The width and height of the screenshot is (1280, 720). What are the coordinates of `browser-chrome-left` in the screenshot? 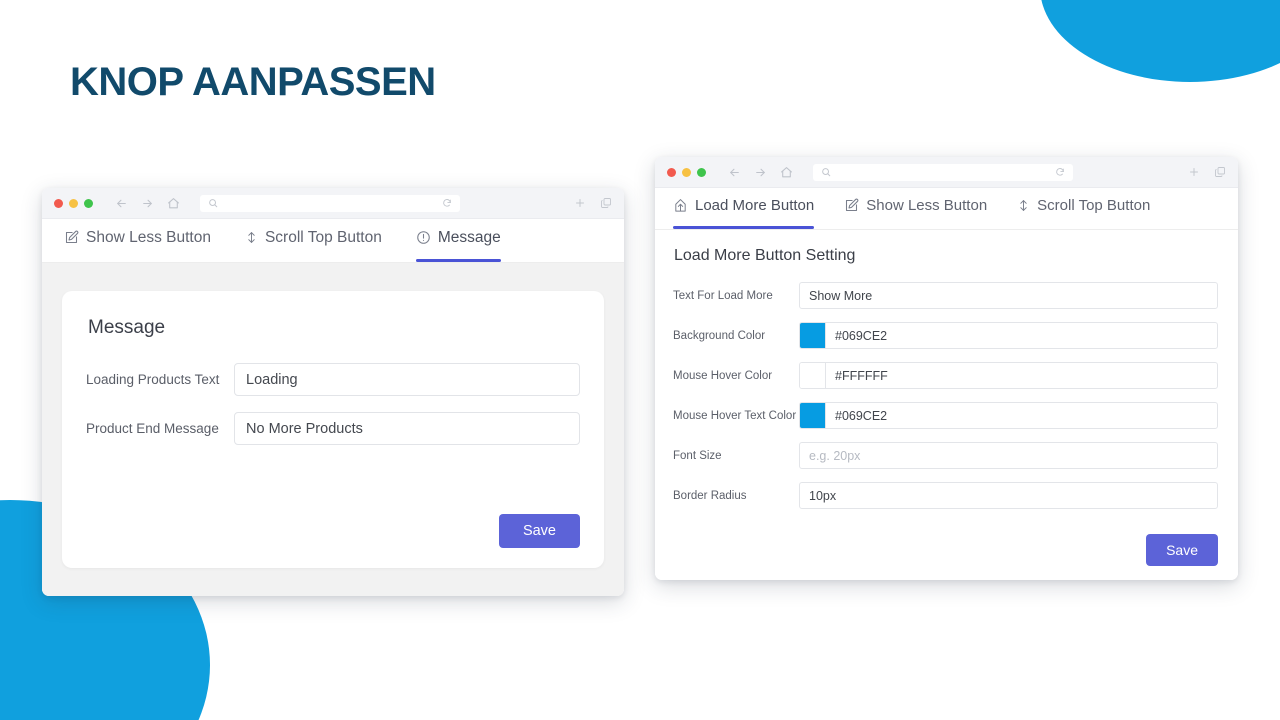 It's located at (333, 203).